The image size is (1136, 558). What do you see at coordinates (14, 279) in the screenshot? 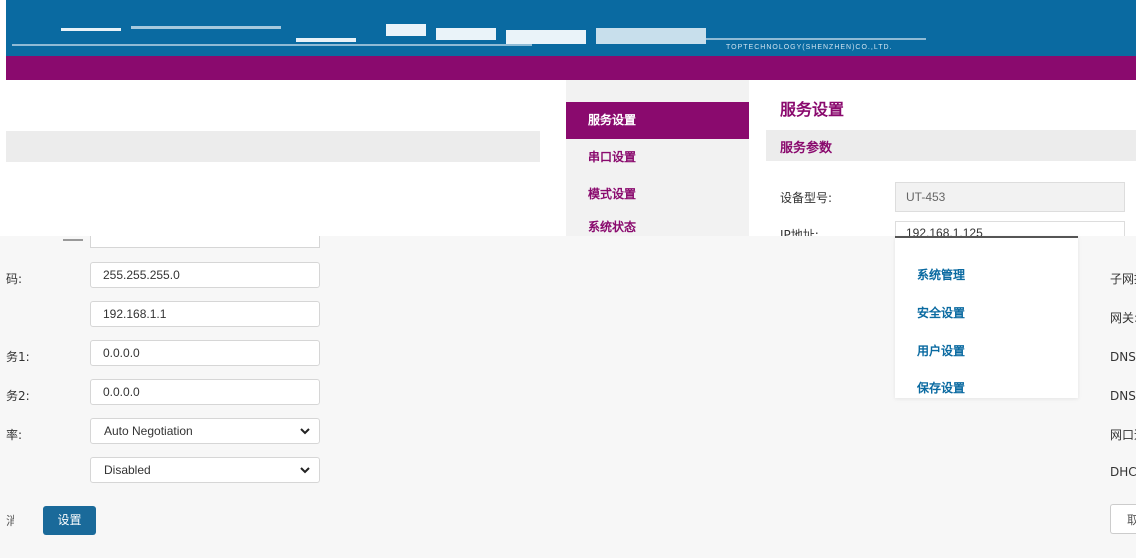
I see `subnet-mask-label: 码:` at bounding box center [14, 279].